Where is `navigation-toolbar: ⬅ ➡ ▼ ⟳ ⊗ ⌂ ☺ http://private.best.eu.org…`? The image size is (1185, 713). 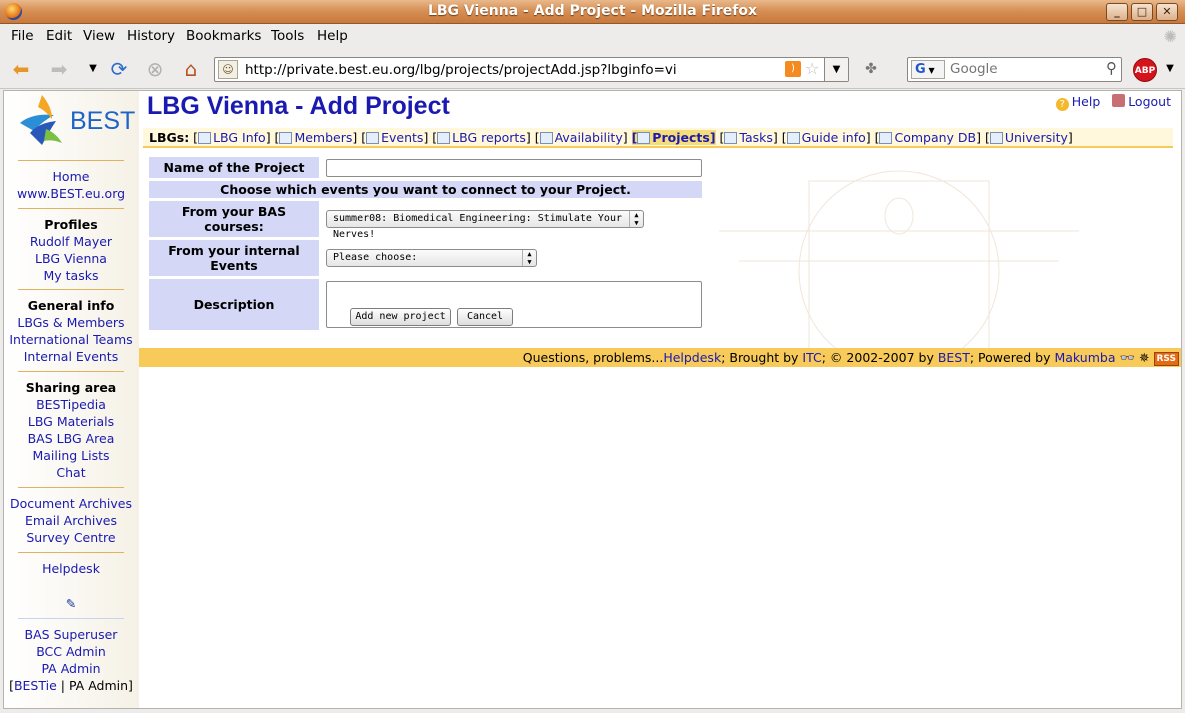 navigation-toolbar: ⬅ ➡ ▼ ⟳ ⊗ ⌂ ☺ http://private.best.eu.org… is located at coordinates (592, 69).